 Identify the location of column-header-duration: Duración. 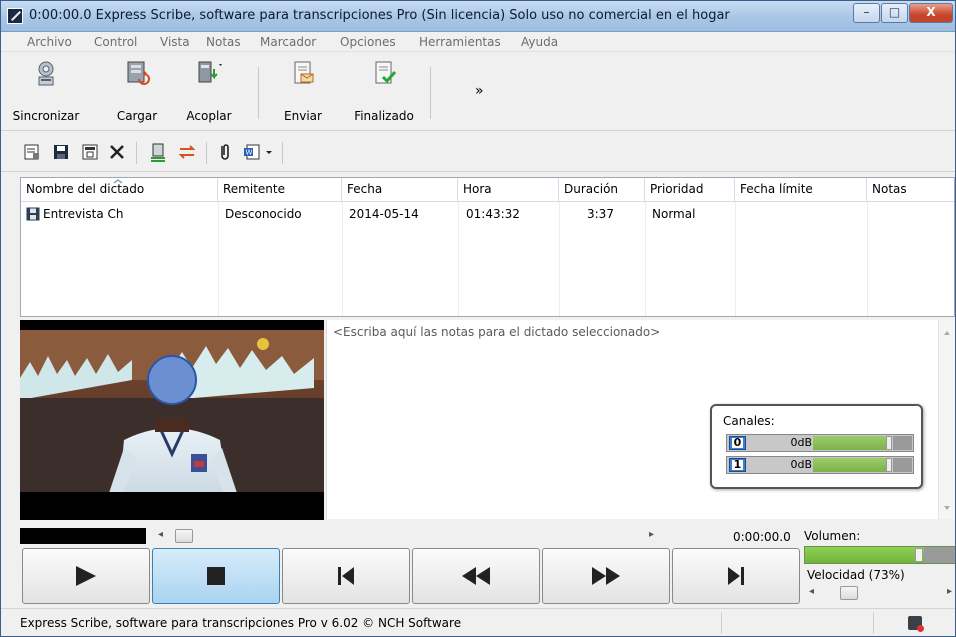
(602, 190).